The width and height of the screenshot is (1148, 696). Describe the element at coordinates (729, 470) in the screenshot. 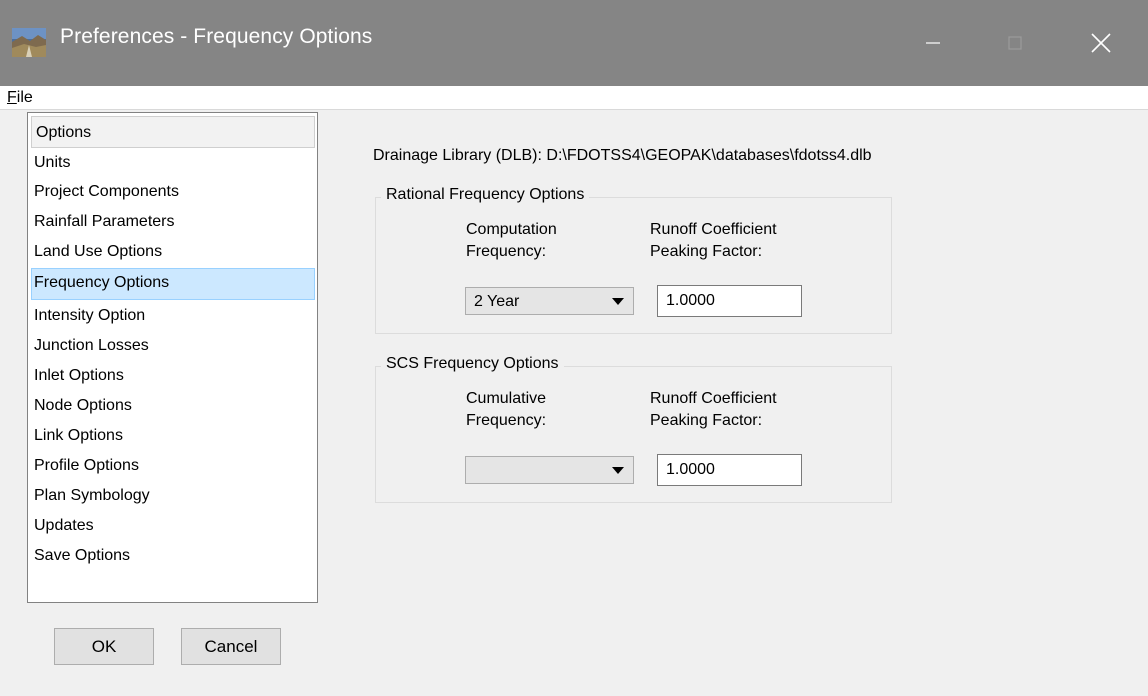

I see `scs-peaking-factor-input` at that location.